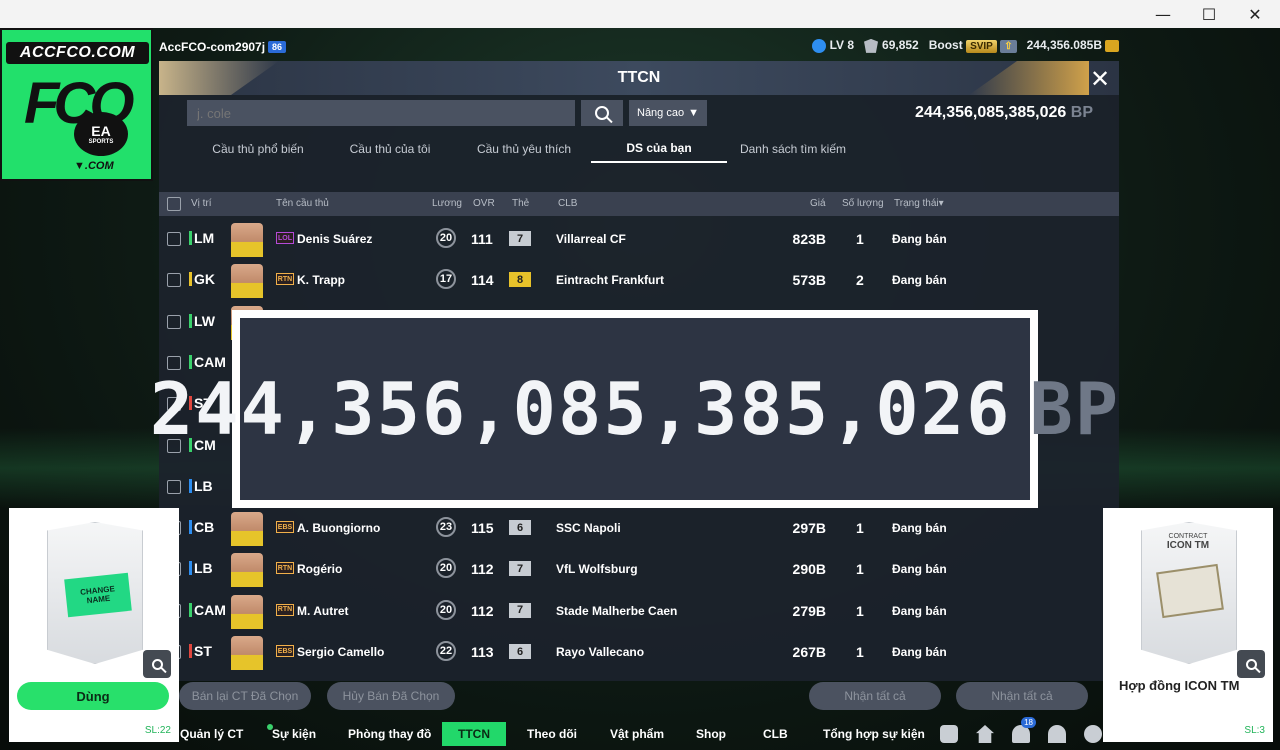 This screenshot has height=750, width=1280. Describe the element at coordinates (202, 279) in the screenshot. I see `player-position: GK` at that location.